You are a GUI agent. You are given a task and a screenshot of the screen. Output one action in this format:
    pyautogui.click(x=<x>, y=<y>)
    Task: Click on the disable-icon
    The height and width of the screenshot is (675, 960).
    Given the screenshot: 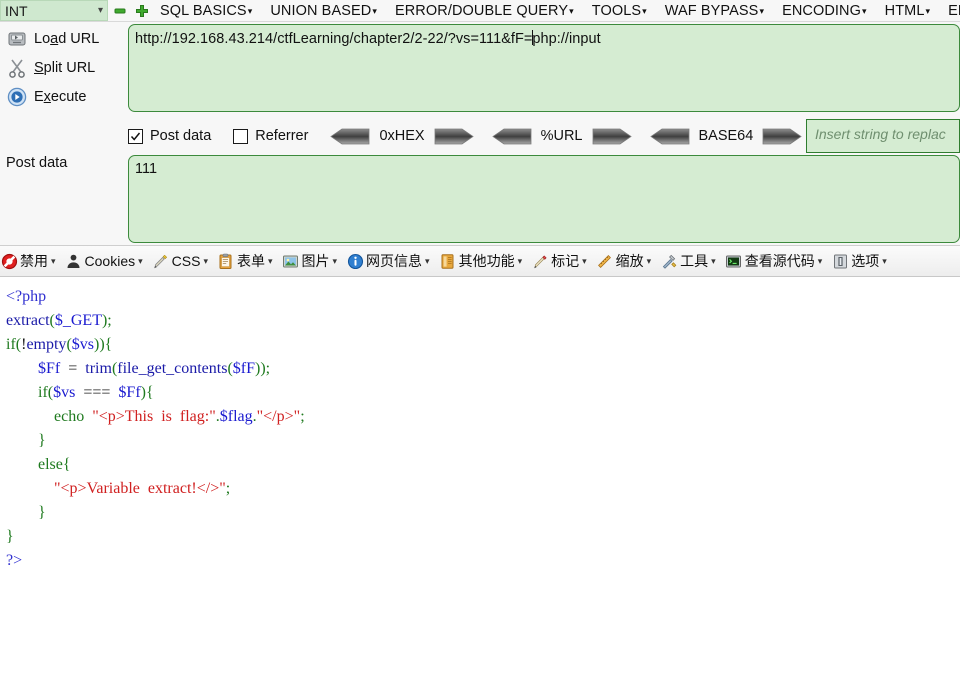 What is the action you would take?
    pyautogui.click(x=9, y=261)
    